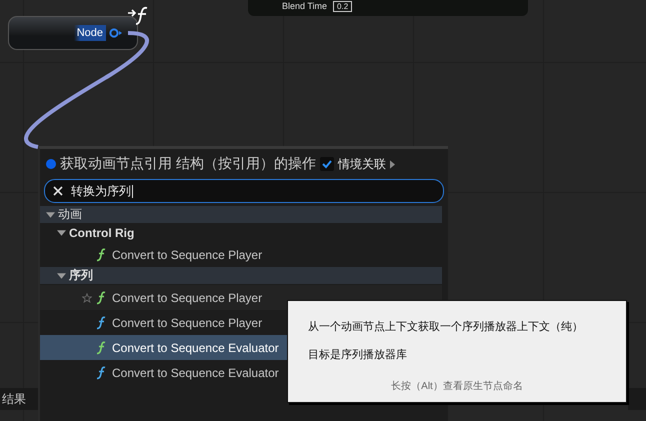  What do you see at coordinates (19, 399) in the screenshot?
I see `results-tab: 结果` at bounding box center [19, 399].